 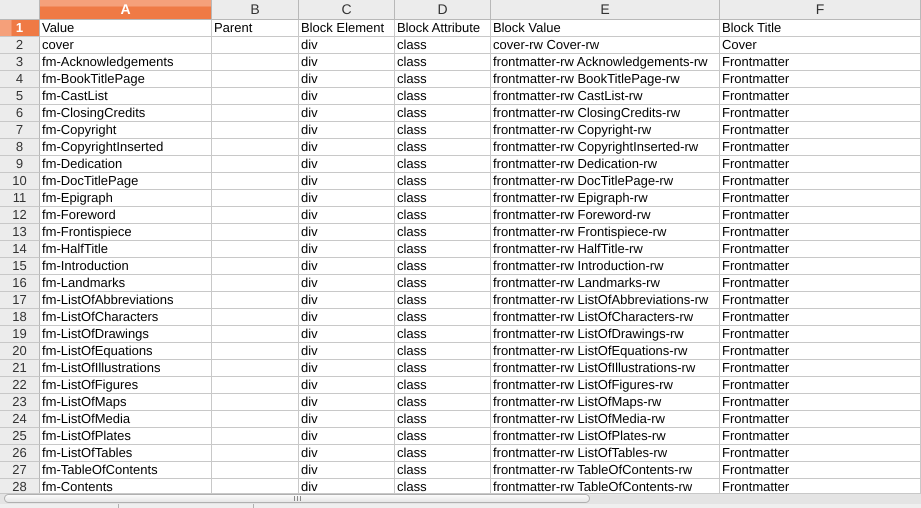 What do you see at coordinates (20, 130) in the screenshot?
I see `row-header: 7` at bounding box center [20, 130].